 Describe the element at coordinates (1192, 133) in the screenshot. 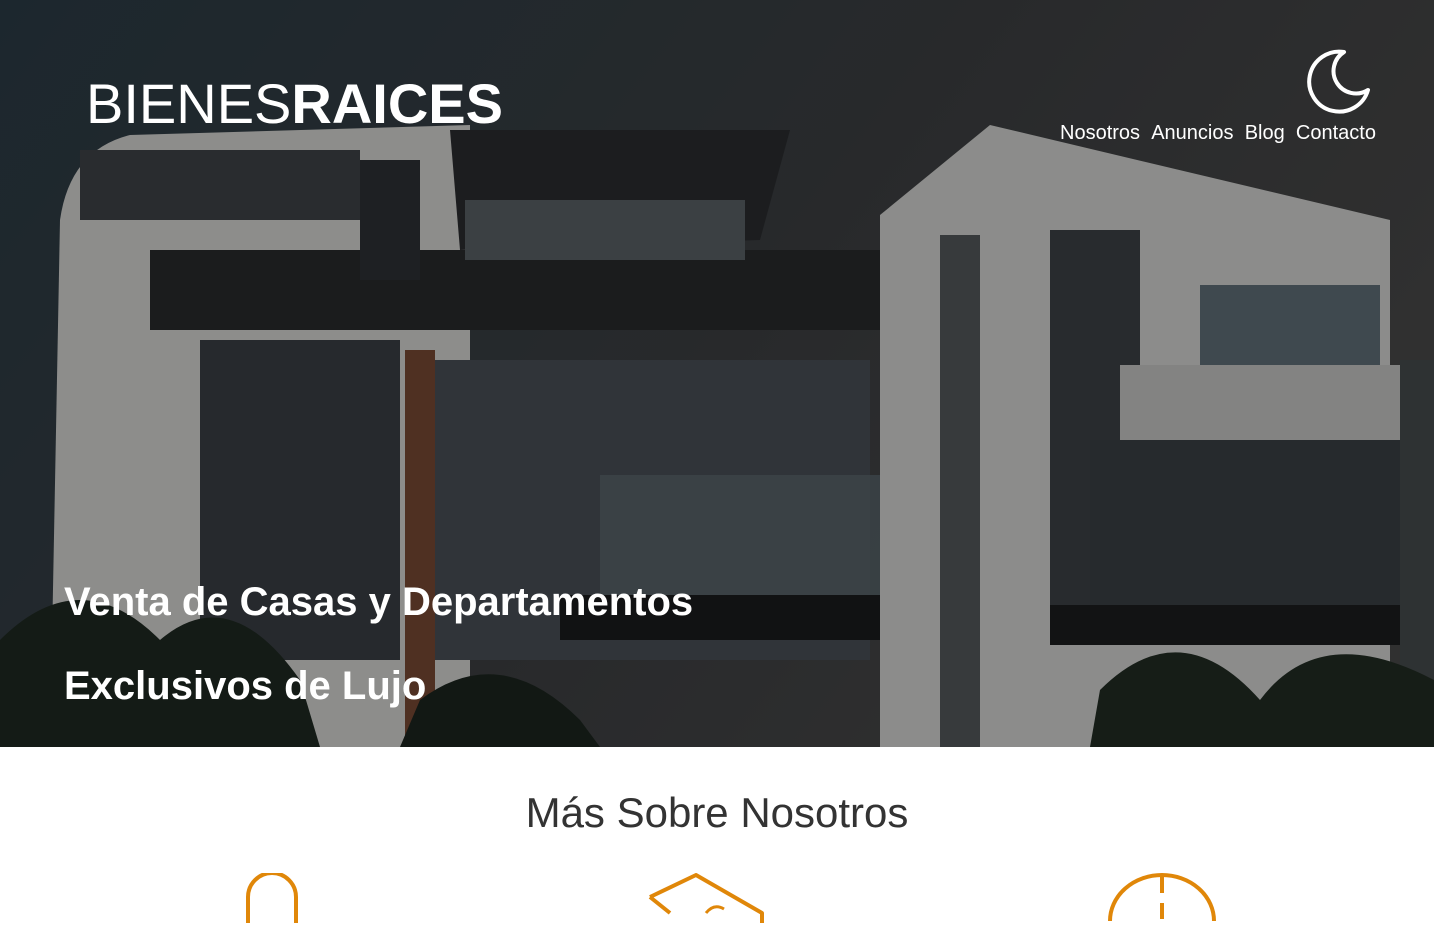

I see `nav-link-anuncios: Anuncios` at that location.